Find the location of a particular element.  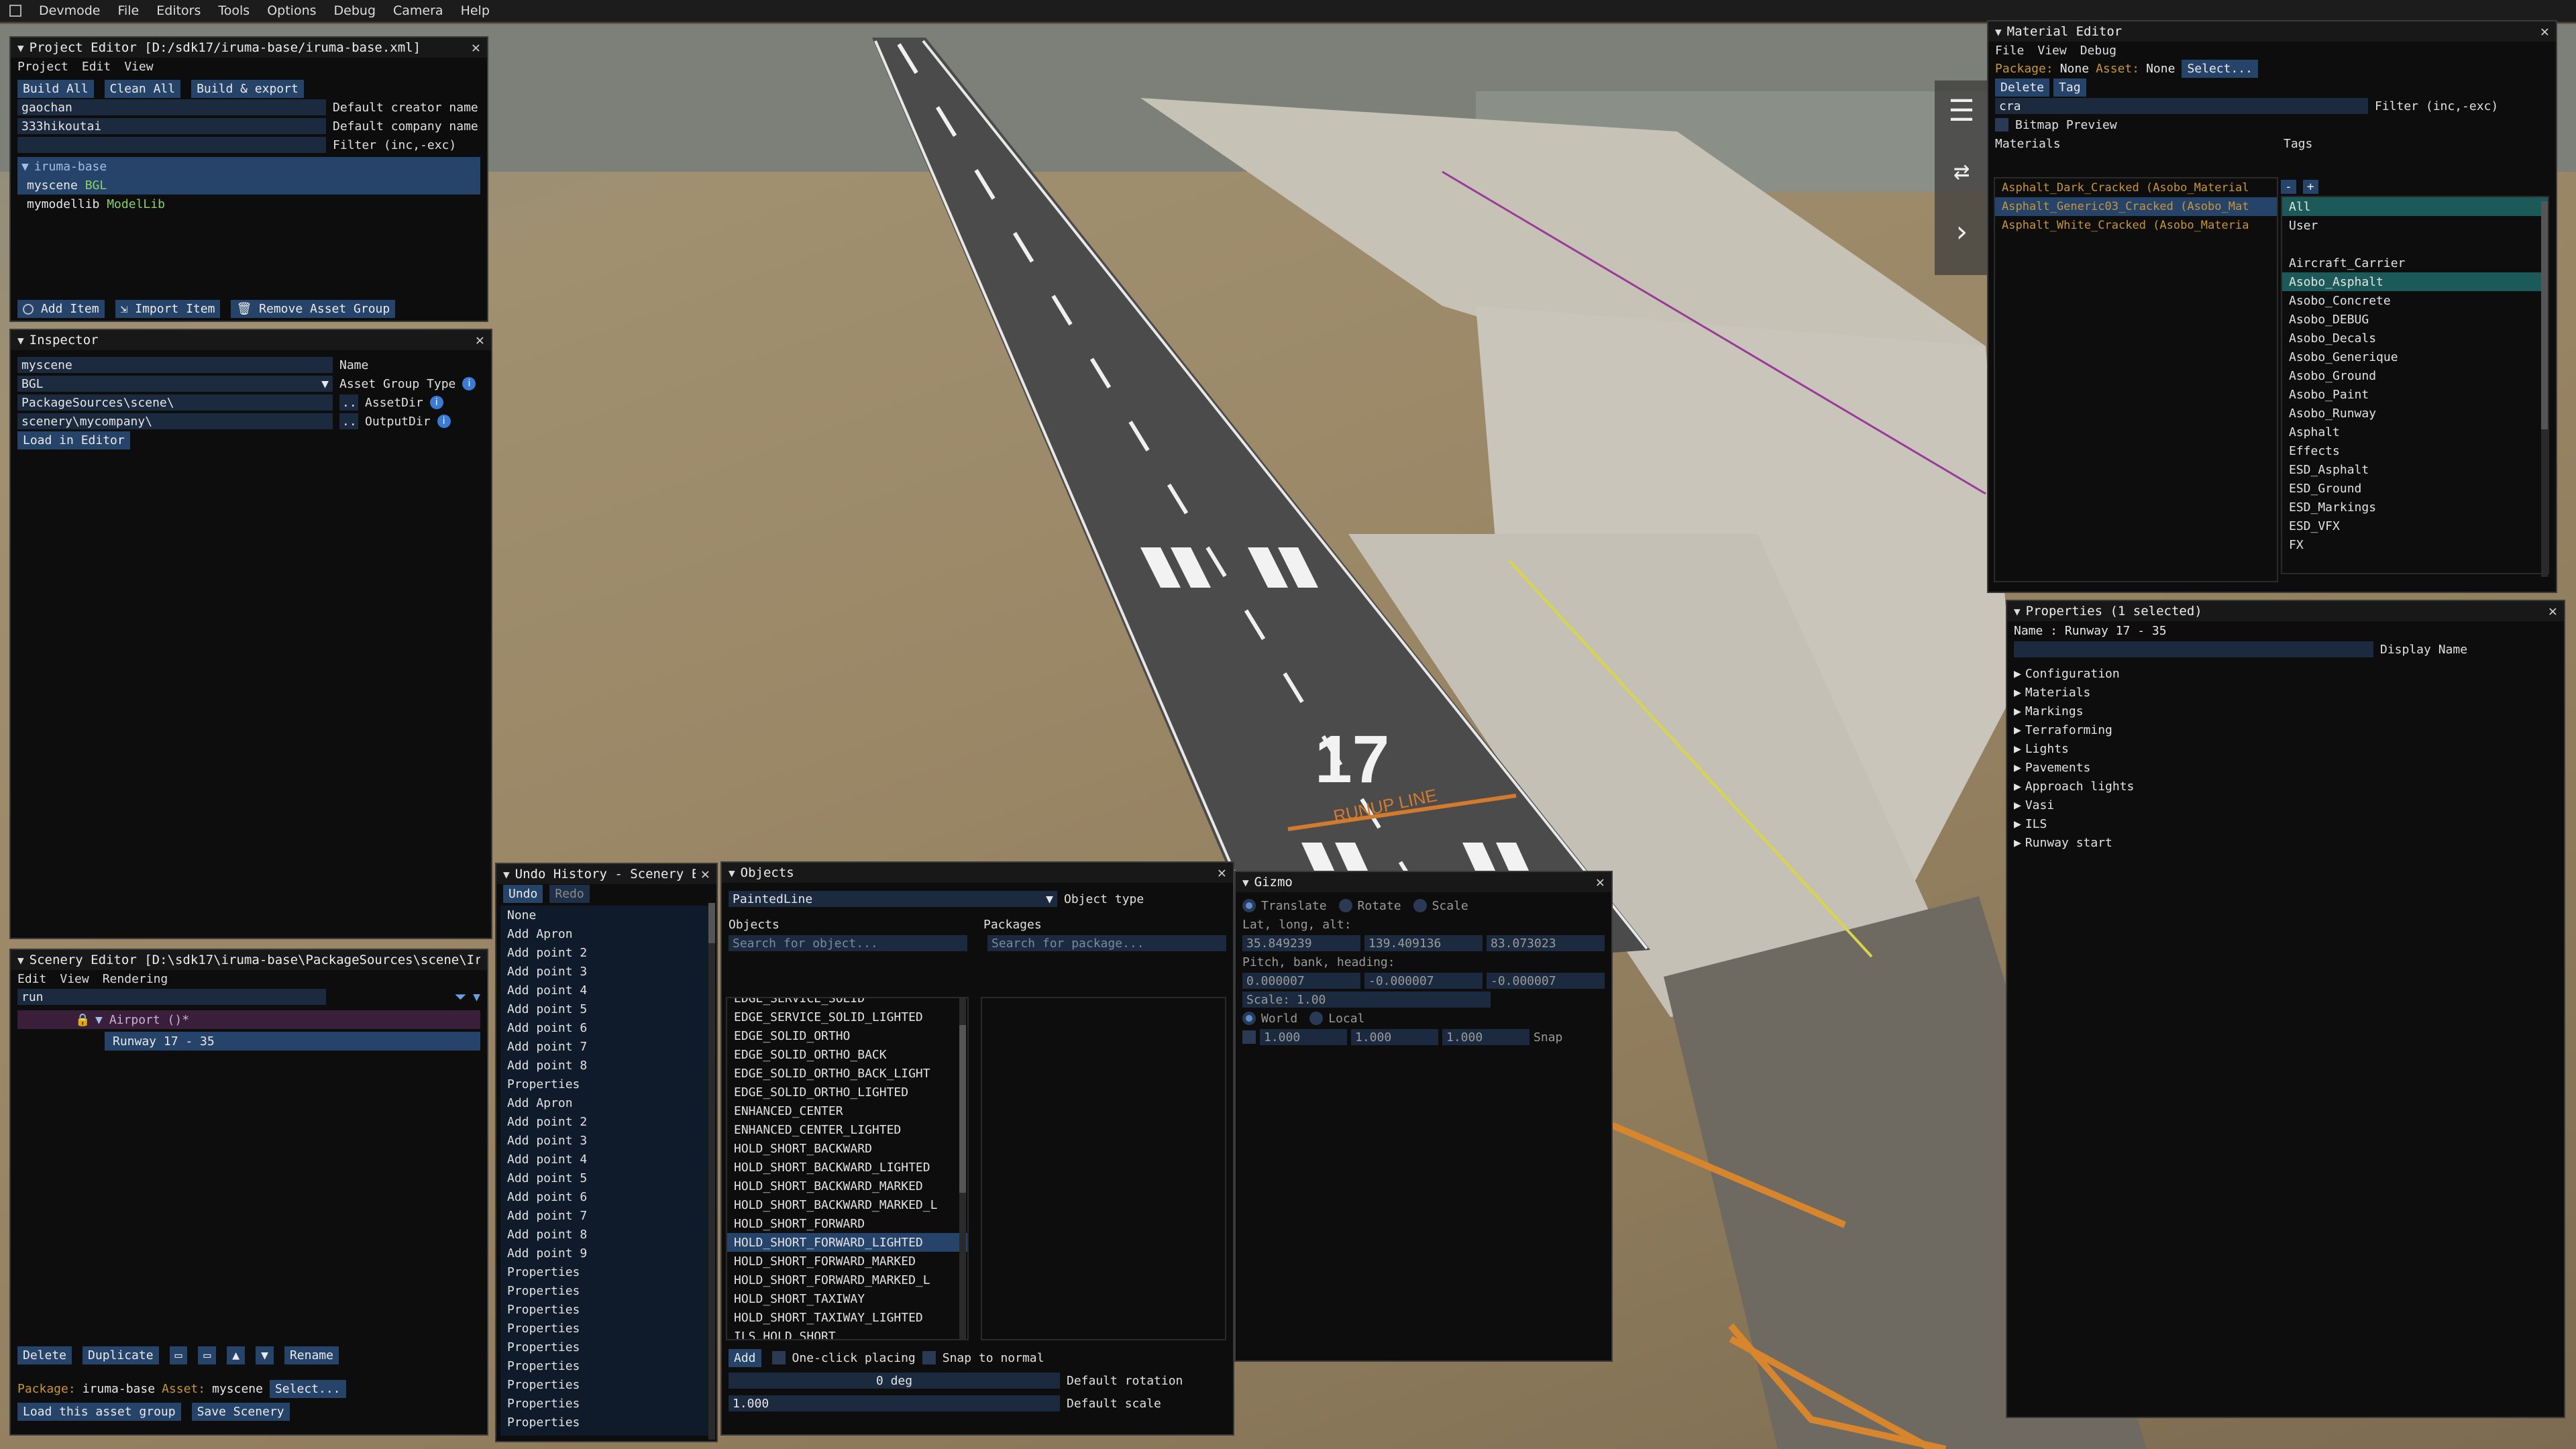

property-section: ▶ Runway start is located at coordinates (2285, 842).